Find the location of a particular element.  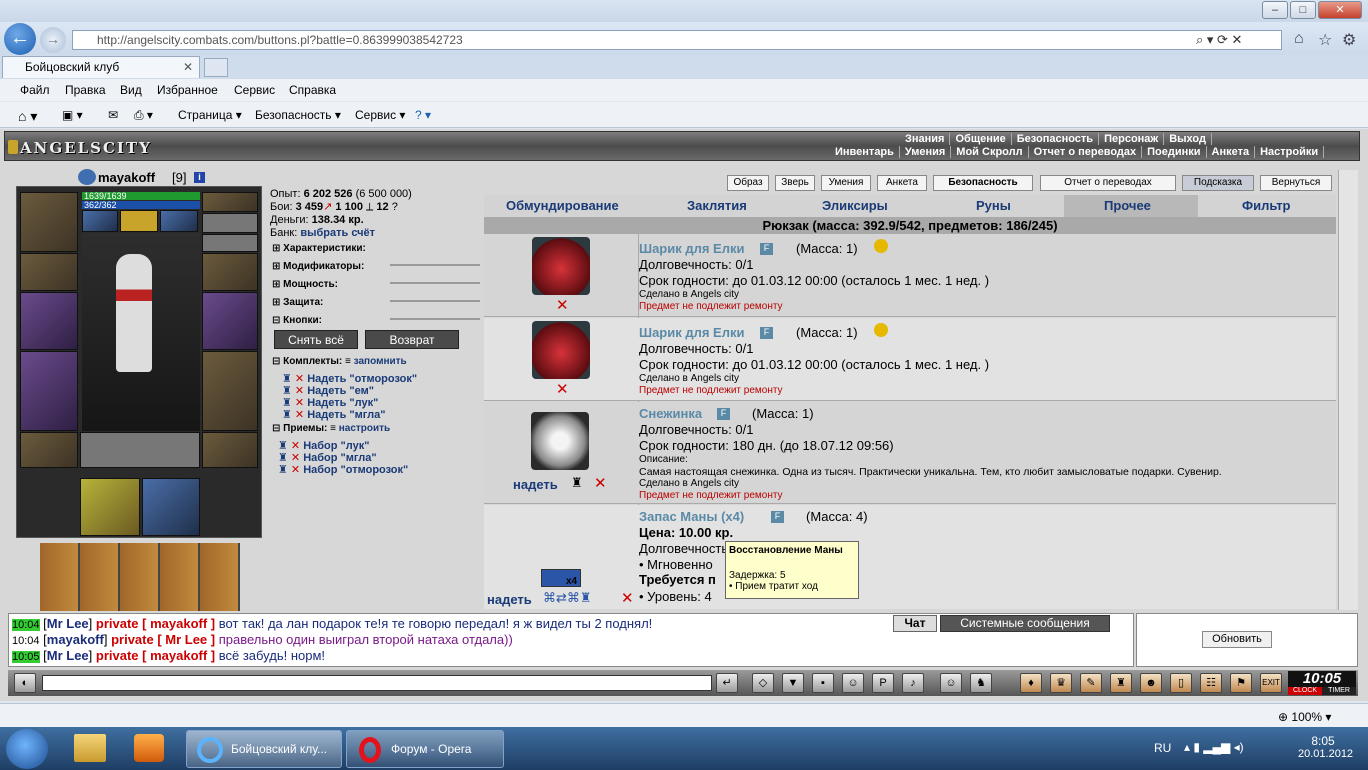

nav-inventory: Инвентарь is located at coordinates (865, 152).